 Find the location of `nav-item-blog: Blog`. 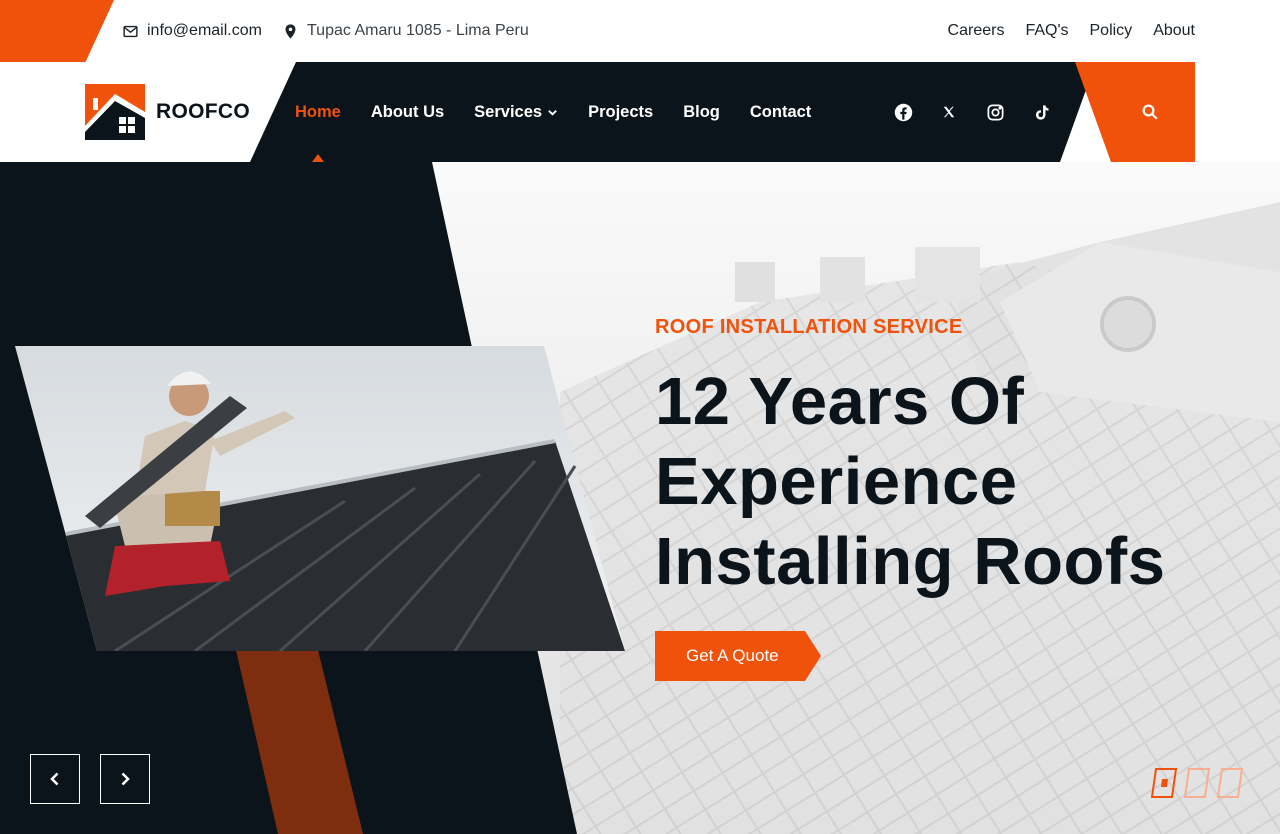

nav-item-blog: Blog is located at coordinates (701, 112).